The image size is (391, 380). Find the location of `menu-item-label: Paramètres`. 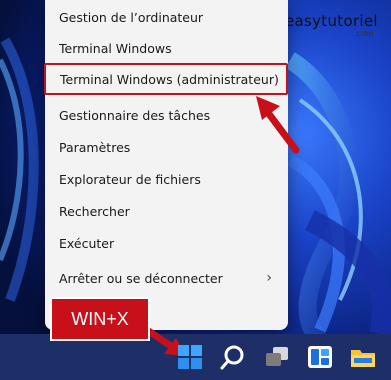

menu-item-label: Paramètres is located at coordinates (95, 147).